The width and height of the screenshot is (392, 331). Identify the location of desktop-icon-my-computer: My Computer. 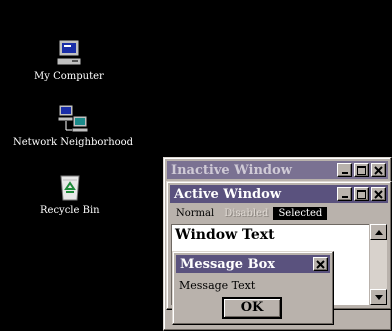
(69, 60).